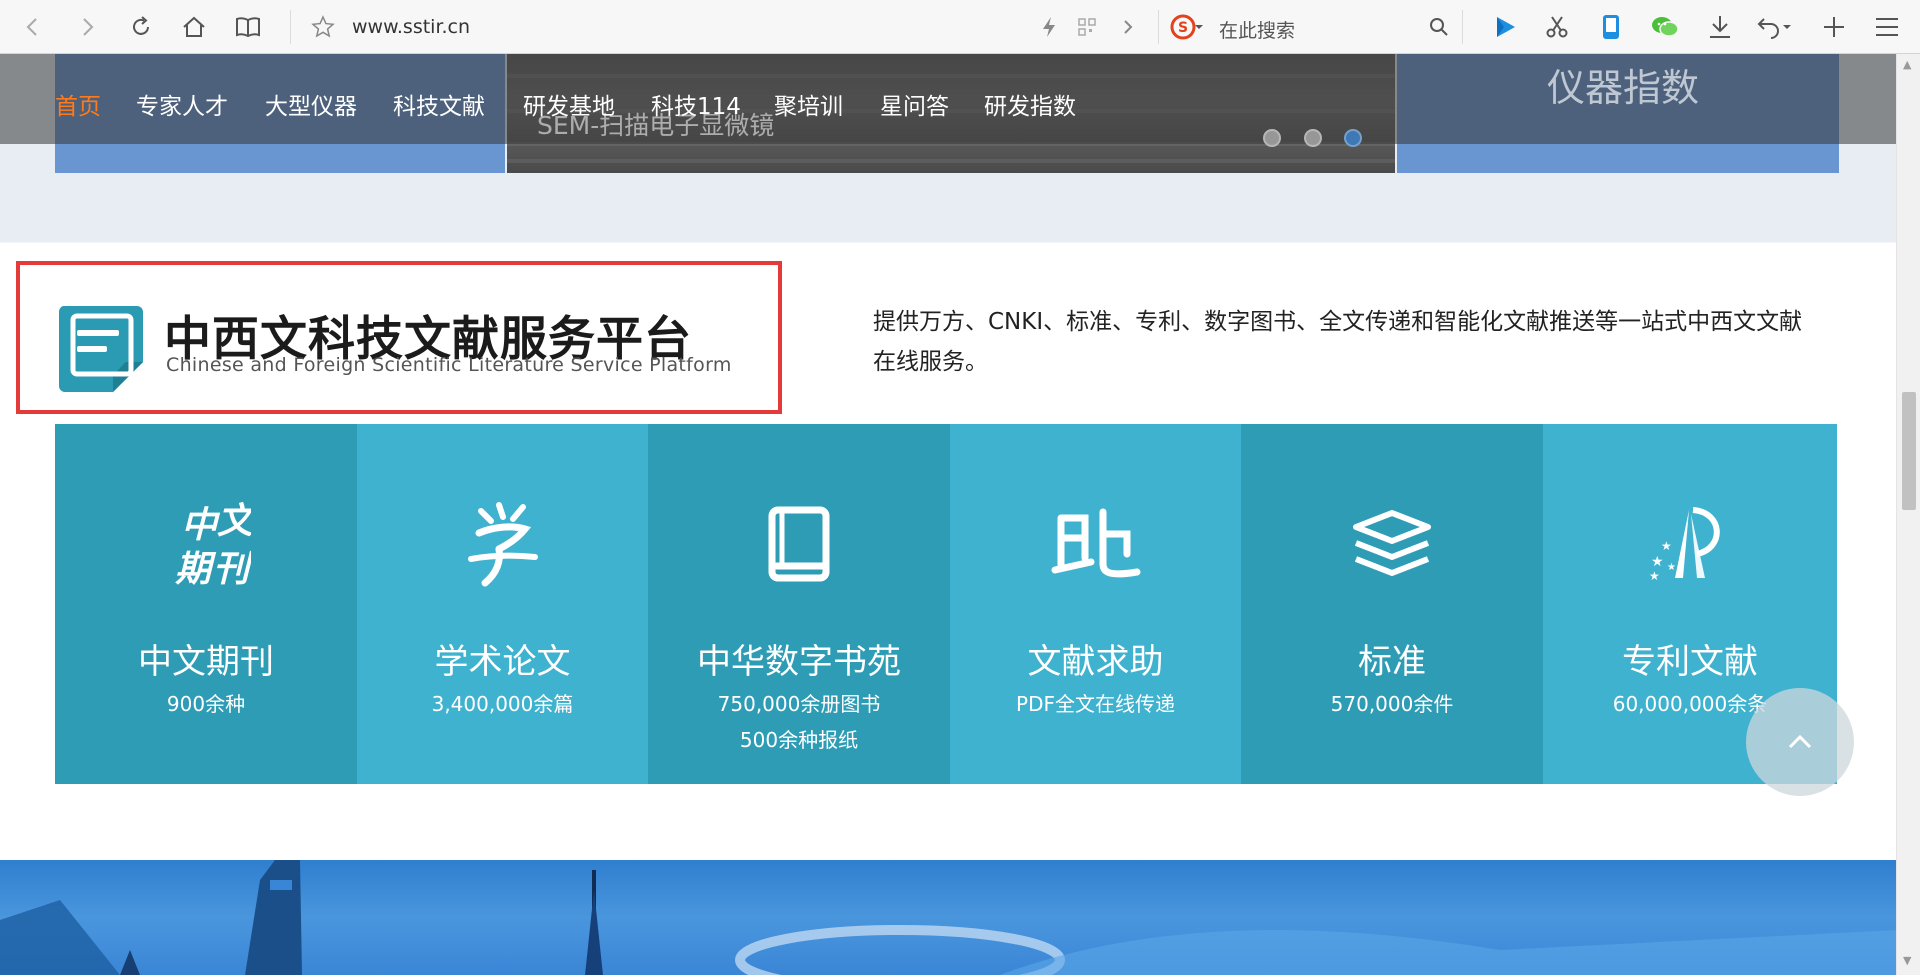 The width and height of the screenshot is (1920, 975). What do you see at coordinates (1907, 64) in the screenshot?
I see `scroll-up-arrow-icon: ▲` at bounding box center [1907, 64].